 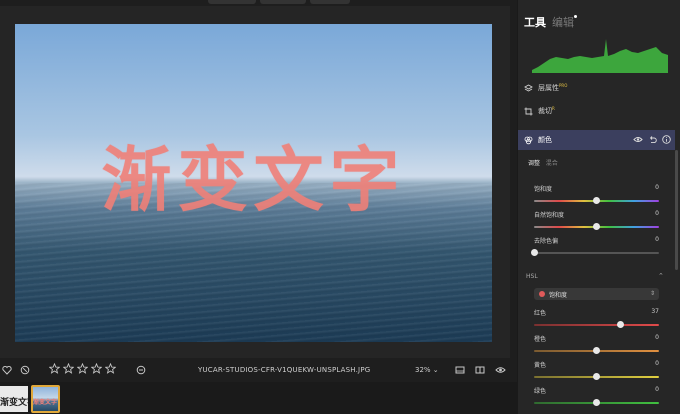 What do you see at coordinates (528, 140) in the screenshot?
I see `color-circles-icon` at bounding box center [528, 140].